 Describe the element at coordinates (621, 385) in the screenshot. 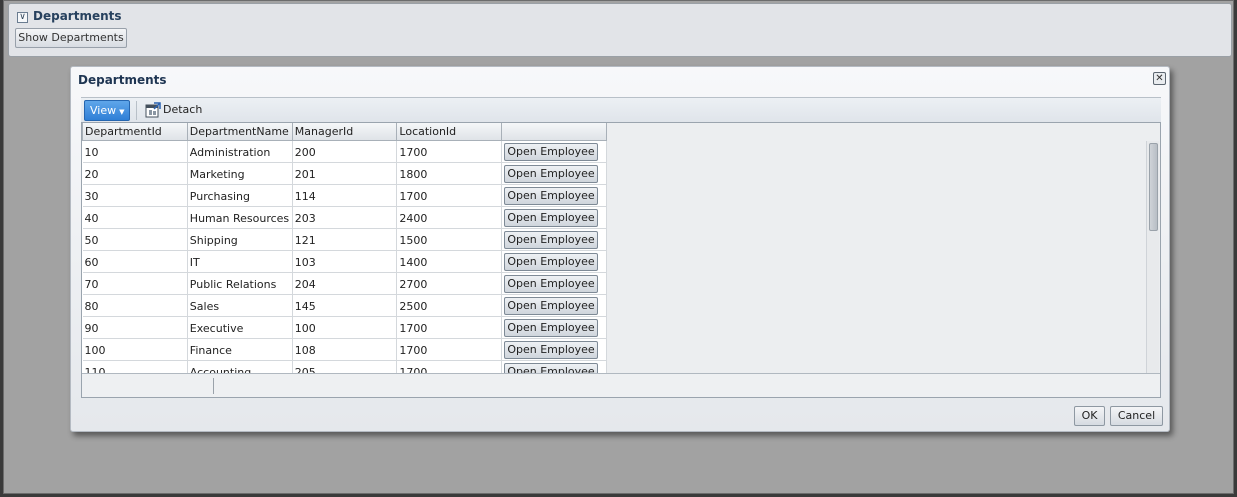

I see `table-status-bar` at that location.